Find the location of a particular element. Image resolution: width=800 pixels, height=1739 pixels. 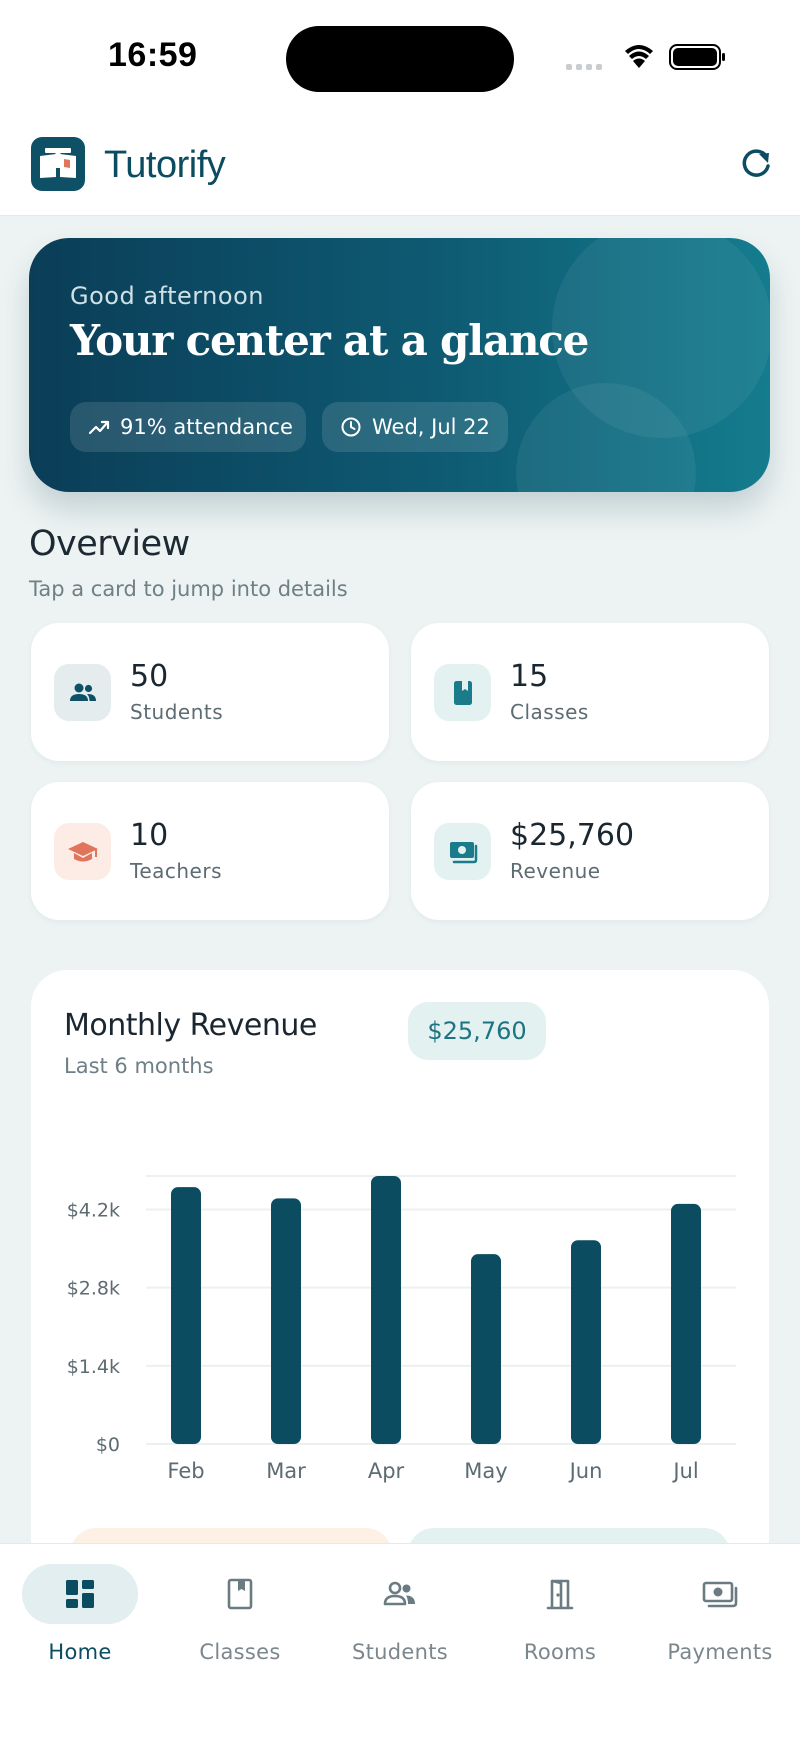

app-name: Tutorify is located at coordinates (165, 165).